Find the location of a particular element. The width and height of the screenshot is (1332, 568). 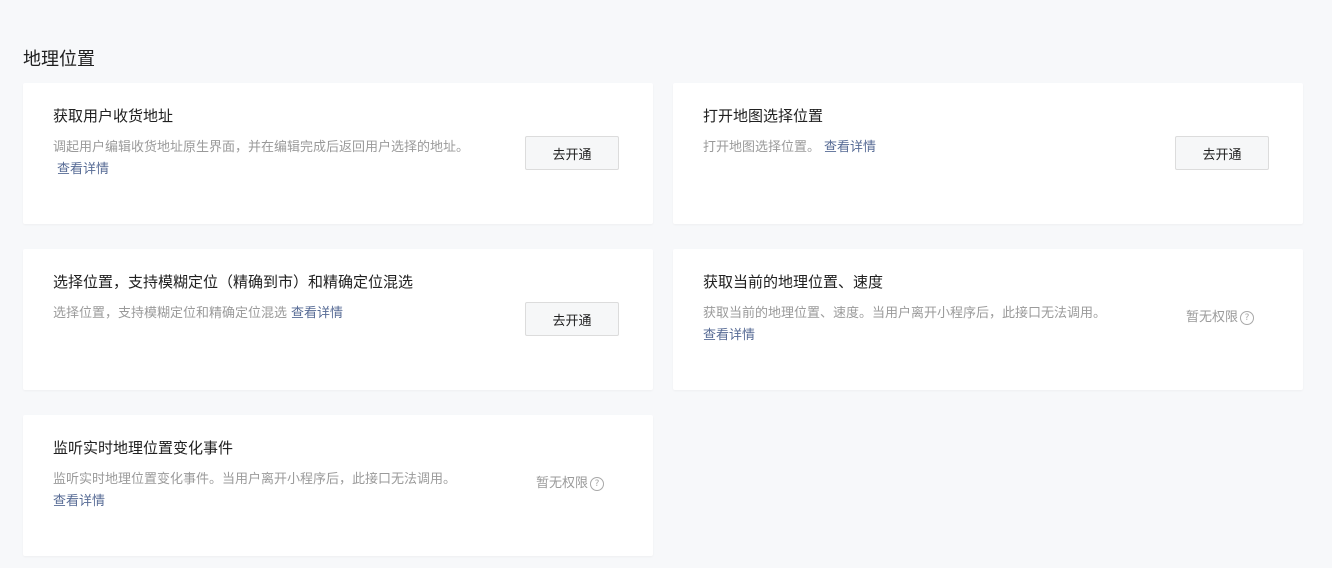

description-text: 打开地图选择位置。 is located at coordinates (762, 147).